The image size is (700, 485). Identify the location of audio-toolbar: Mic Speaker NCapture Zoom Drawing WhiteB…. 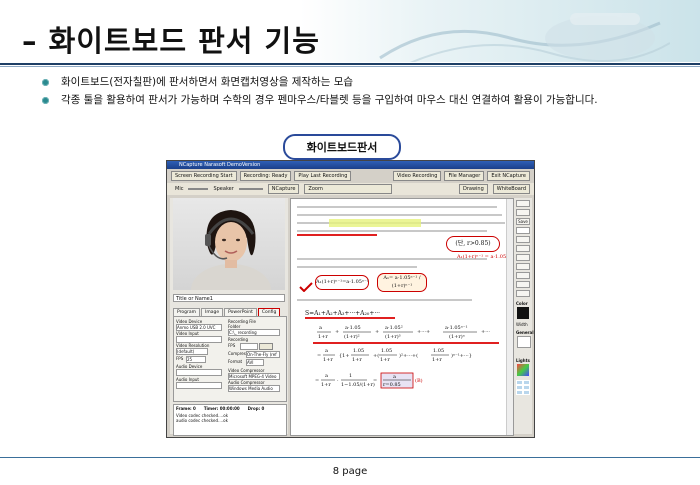
(350, 189).